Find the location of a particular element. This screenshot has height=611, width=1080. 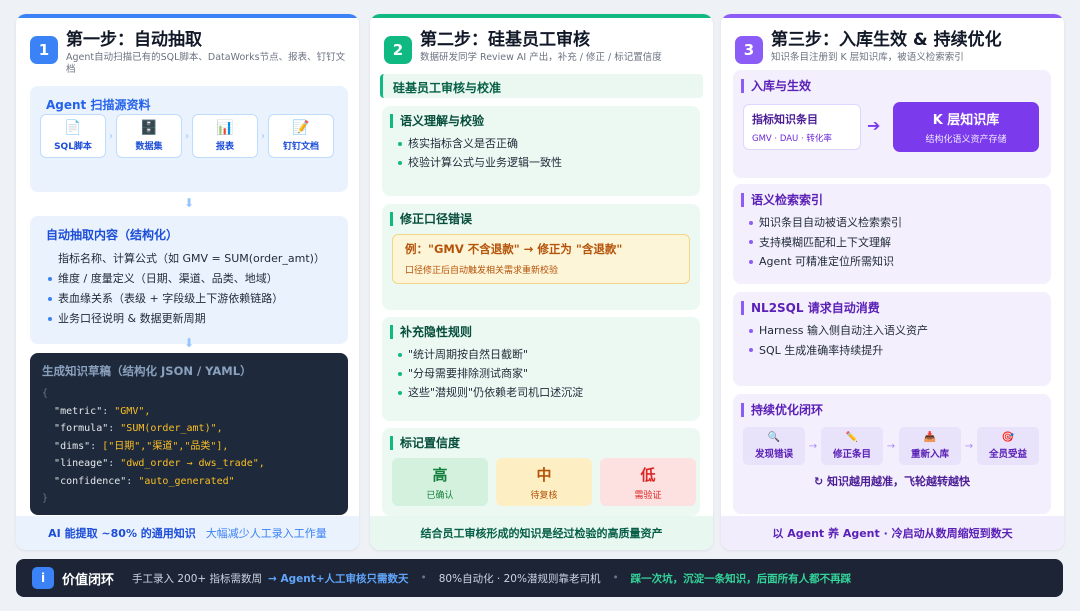

semantic-index-title: 语义检索索引 is located at coordinates (896, 200).